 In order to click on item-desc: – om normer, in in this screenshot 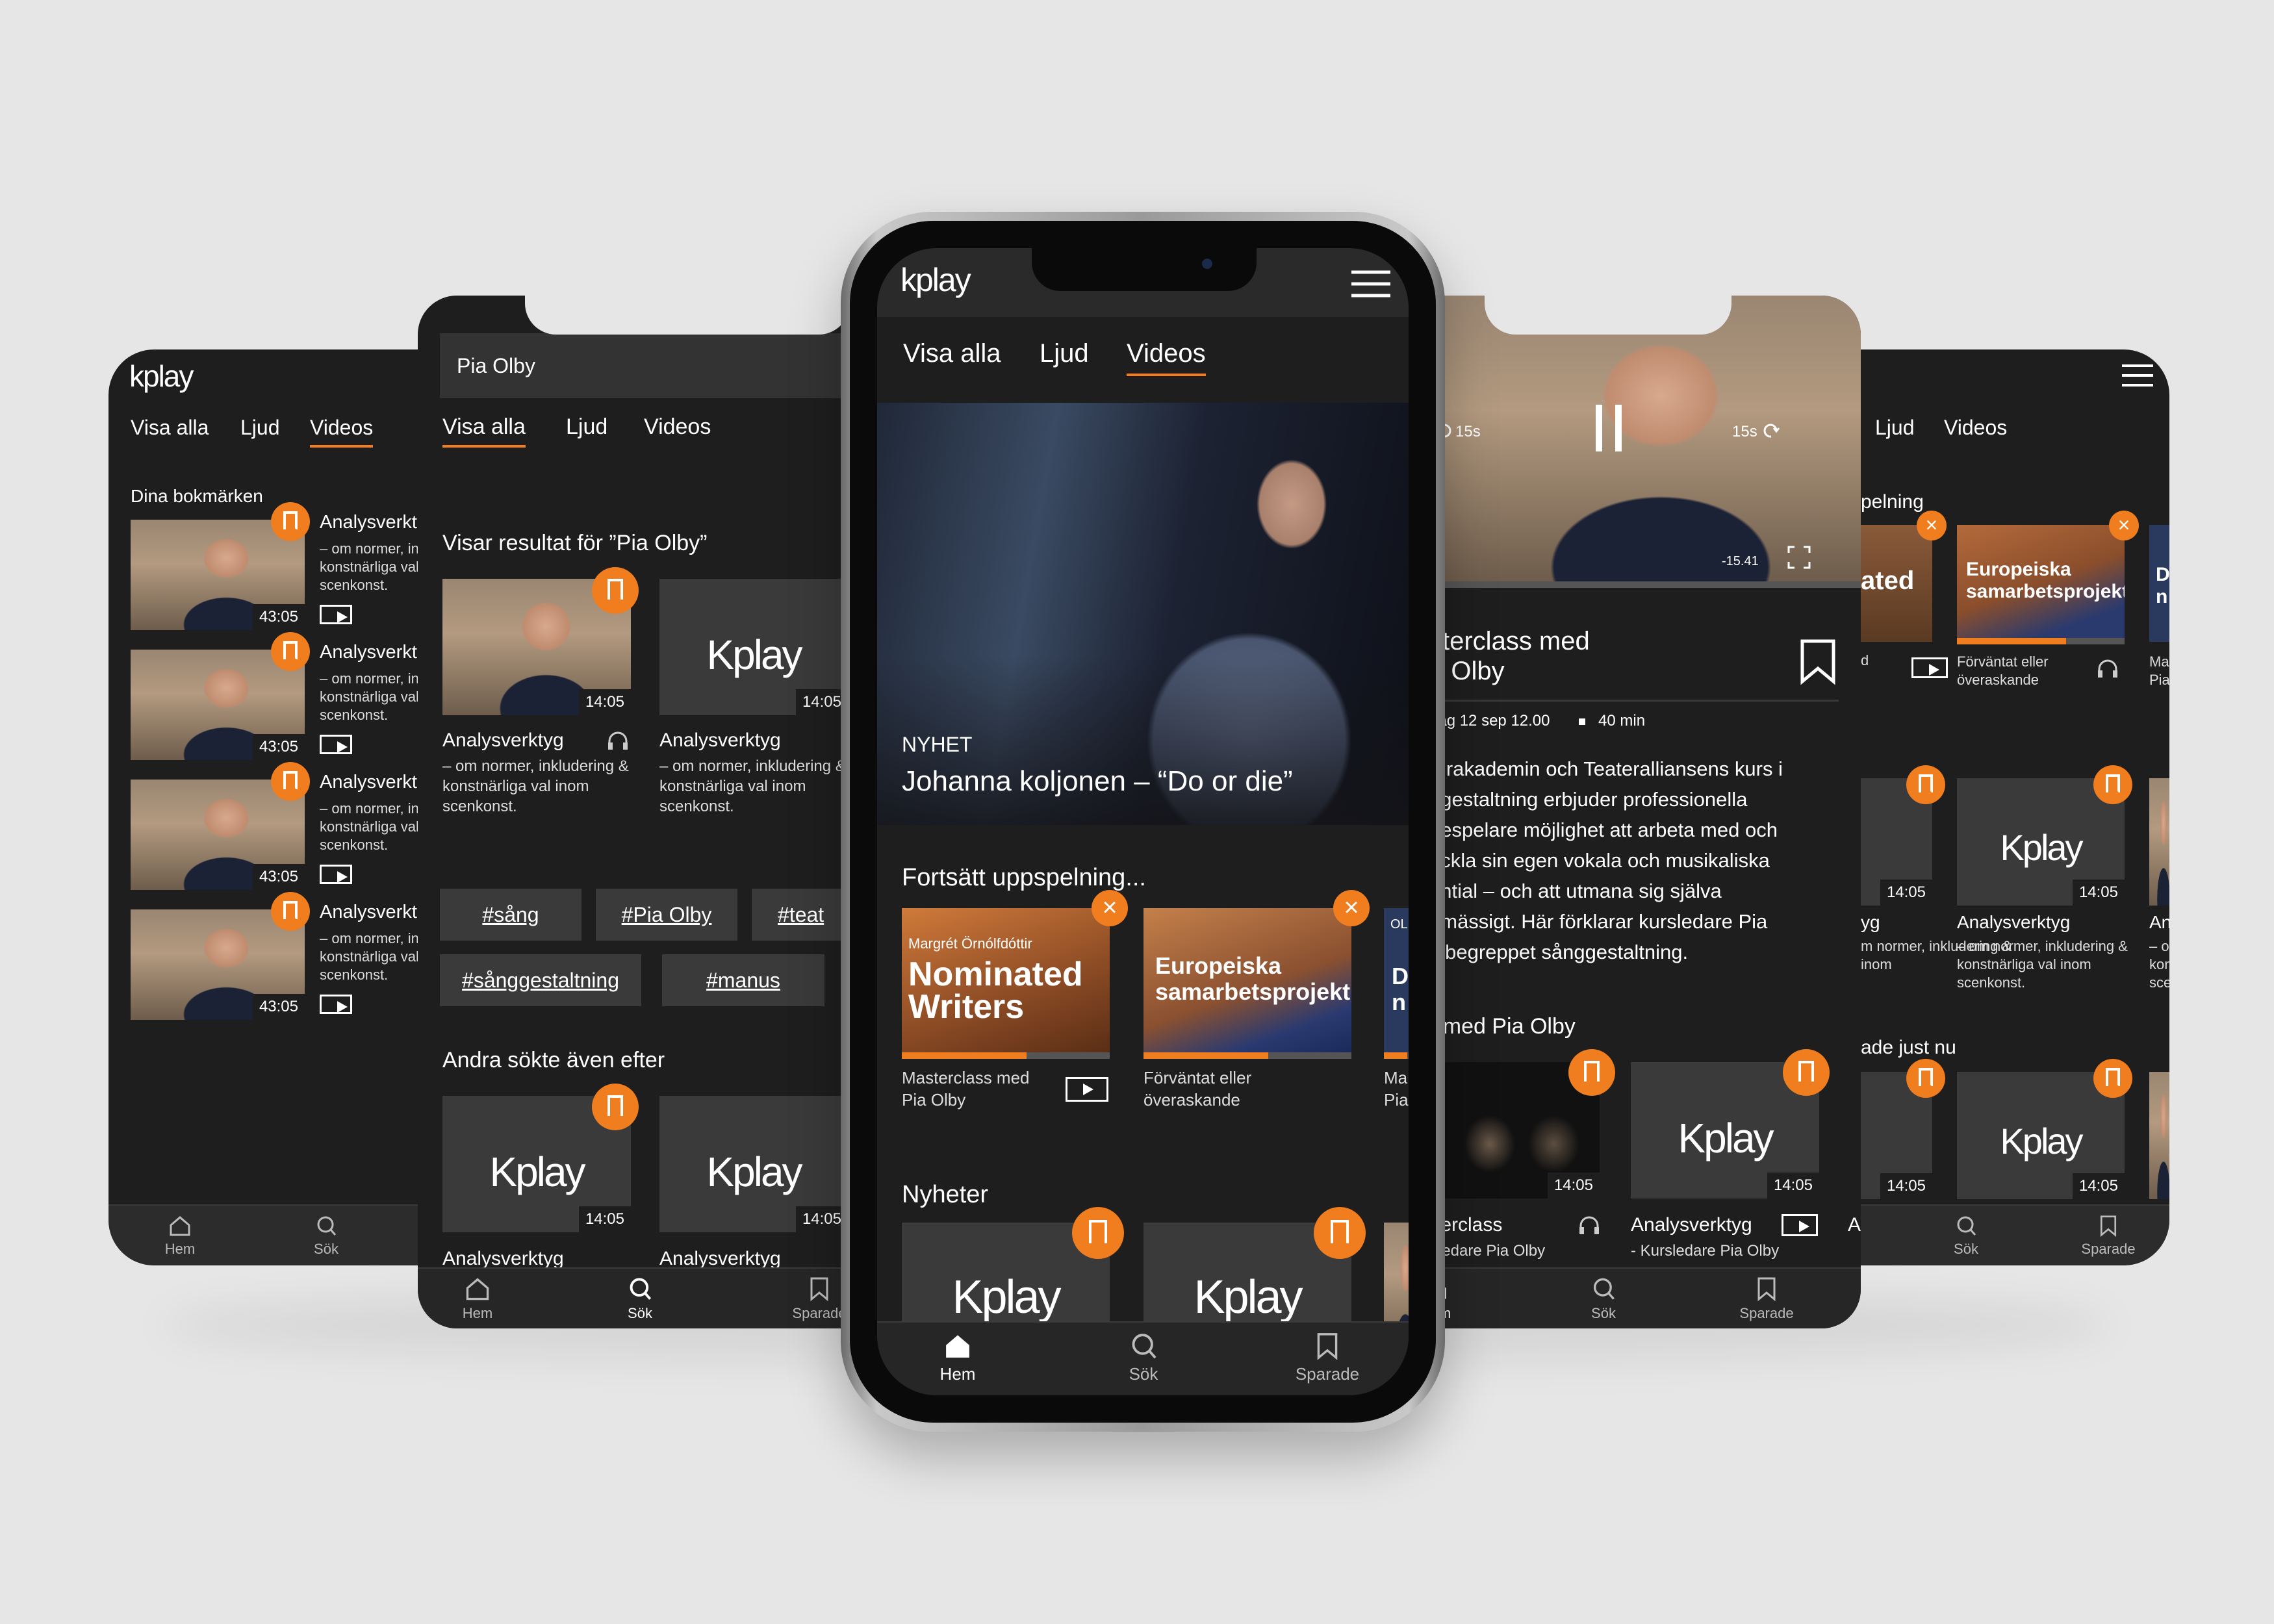, I will do `click(369, 678)`.